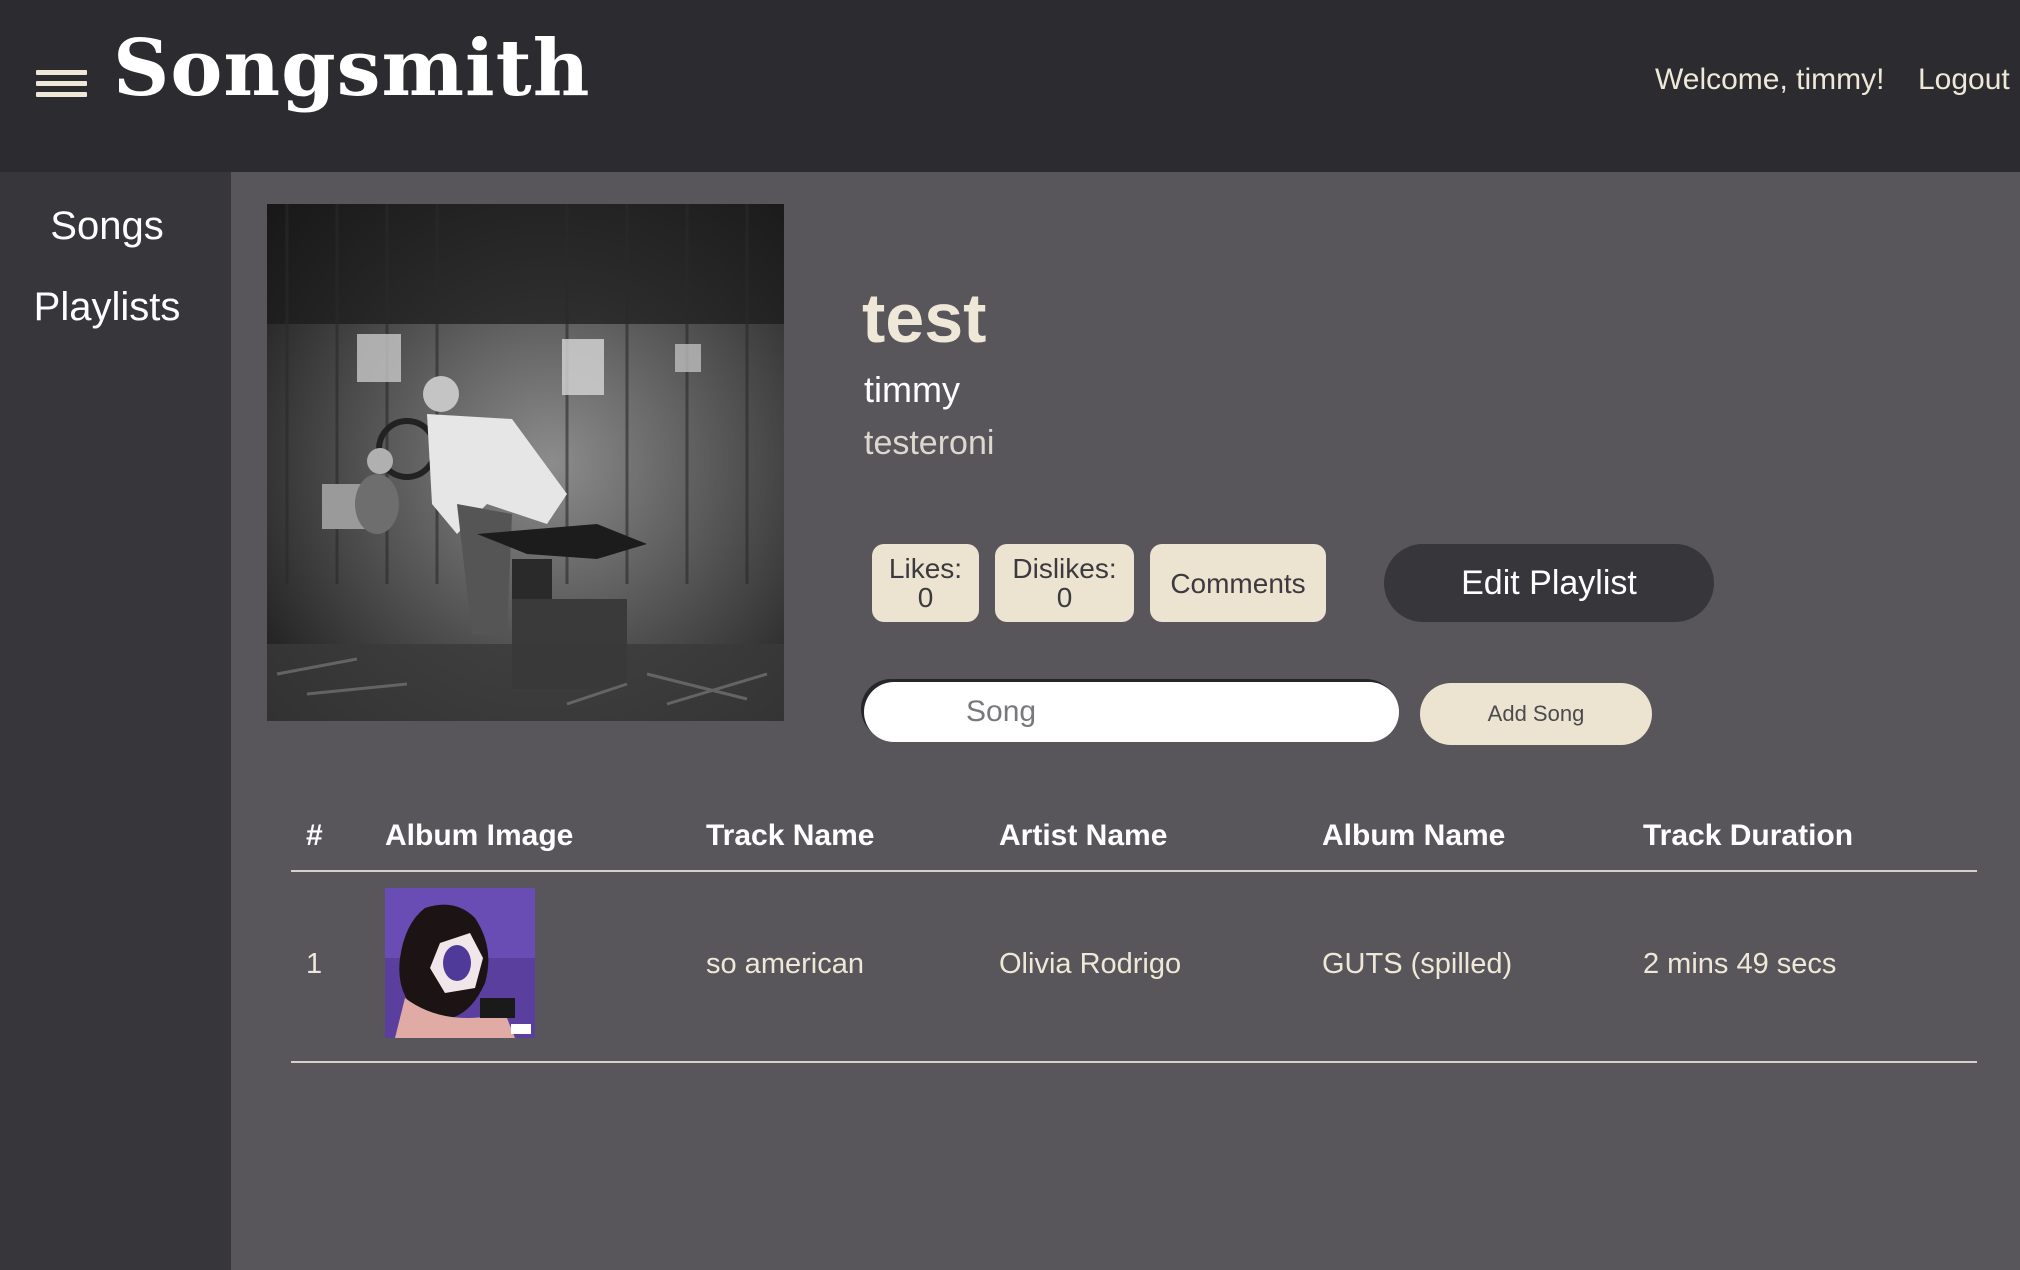  I want to click on playlist-owner: timmy, so click(912, 389).